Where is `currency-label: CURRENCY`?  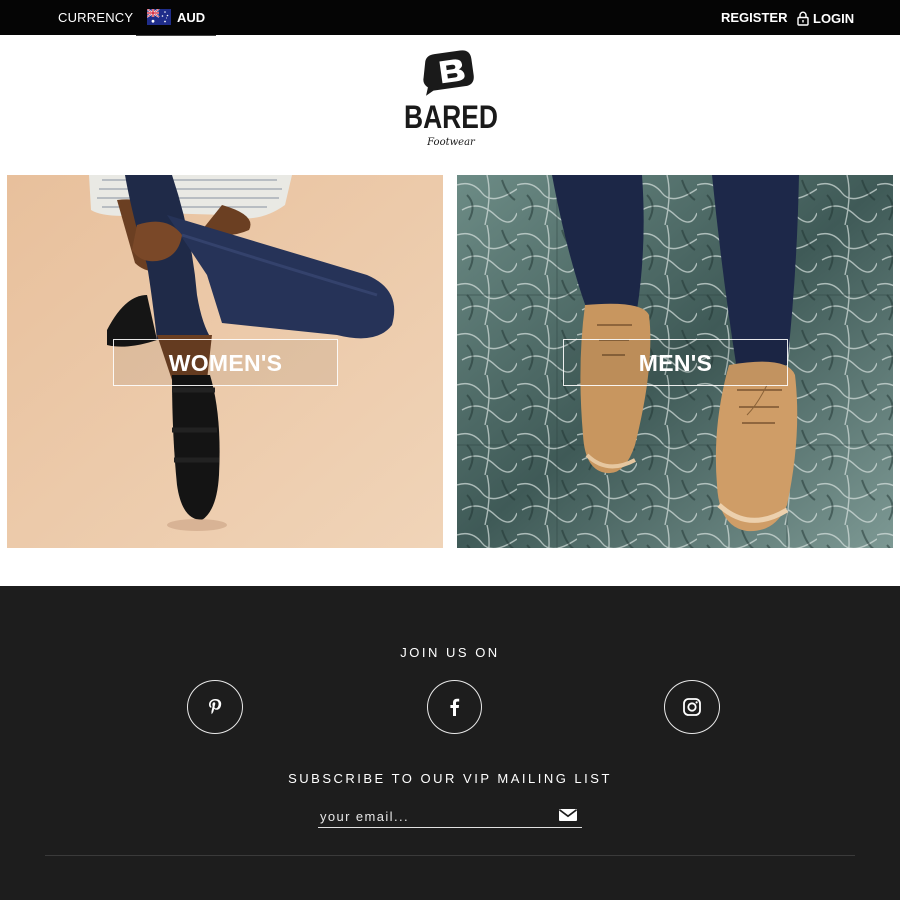 currency-label: CURRENCY is located at coordinates (96, 17).